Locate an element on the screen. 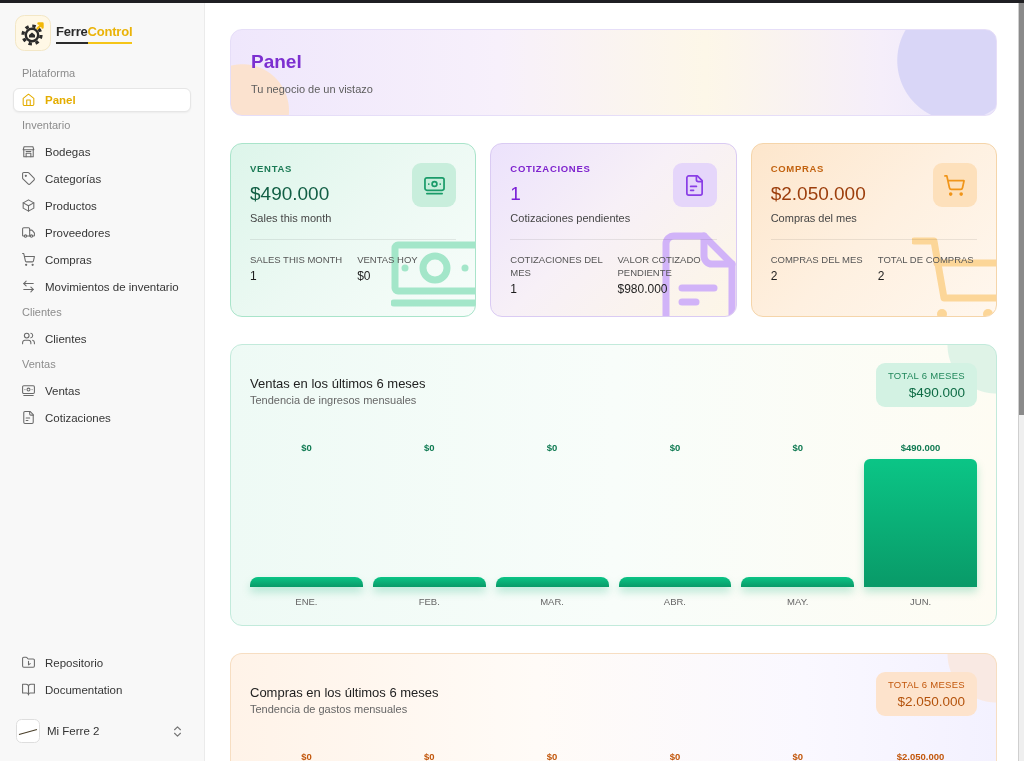  book-icon is located at coordinates (28, 689).